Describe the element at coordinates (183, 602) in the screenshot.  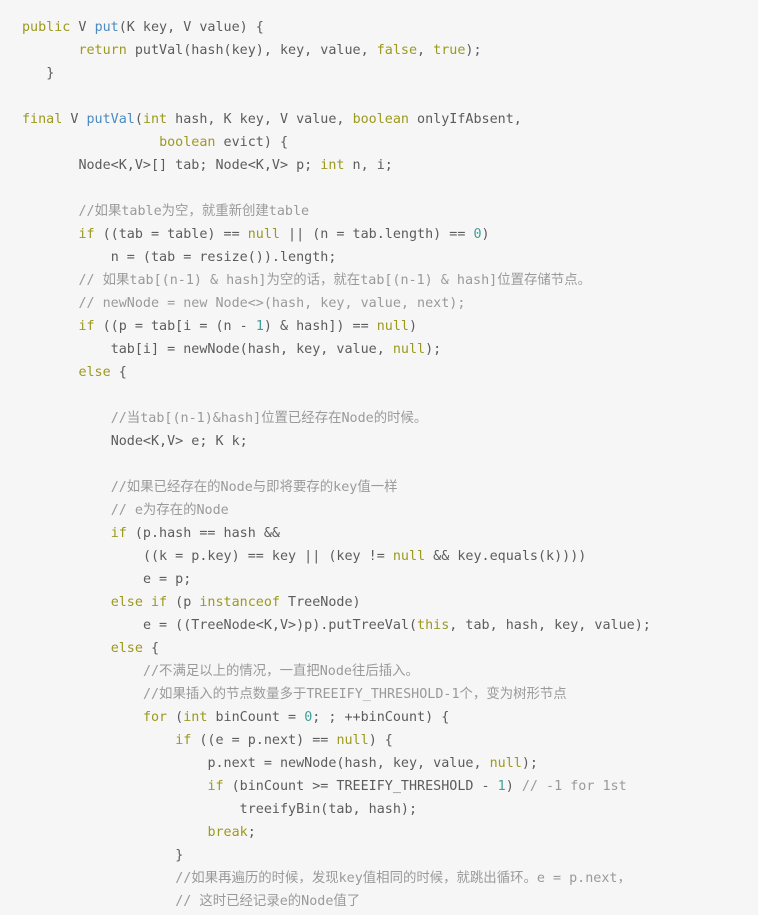
I see `text-token: (p` at that location.